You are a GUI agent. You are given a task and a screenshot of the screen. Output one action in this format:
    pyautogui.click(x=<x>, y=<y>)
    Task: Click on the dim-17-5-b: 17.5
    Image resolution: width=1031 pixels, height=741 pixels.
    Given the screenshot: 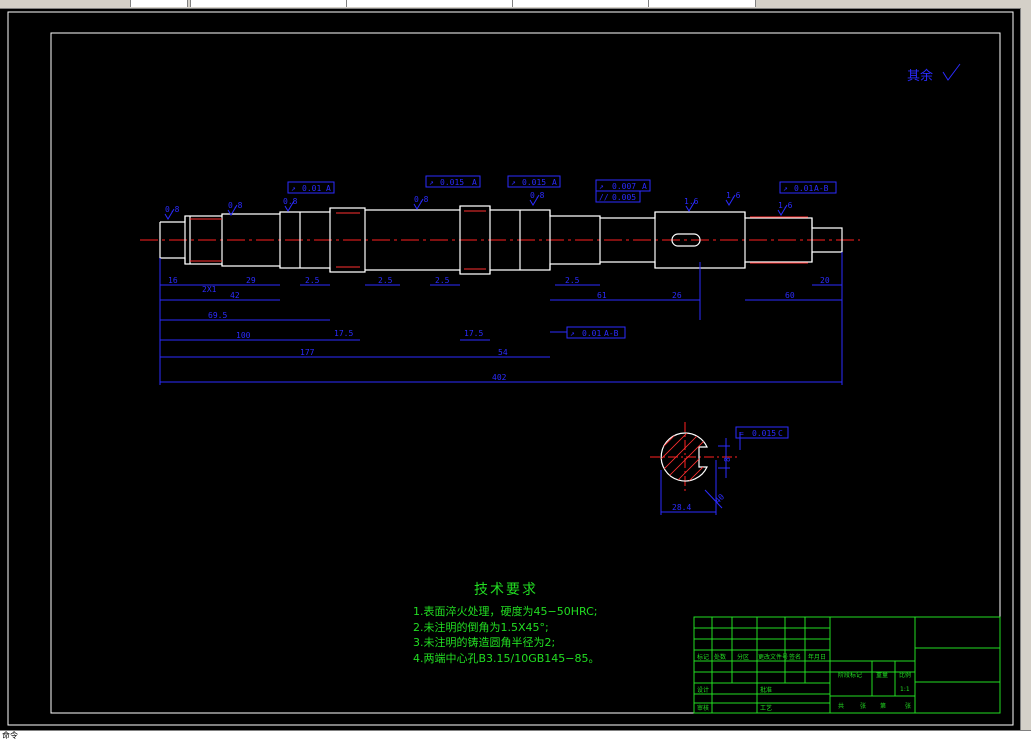 What is the action you would take?
    pyautogui.click(x=473, y=333)
    